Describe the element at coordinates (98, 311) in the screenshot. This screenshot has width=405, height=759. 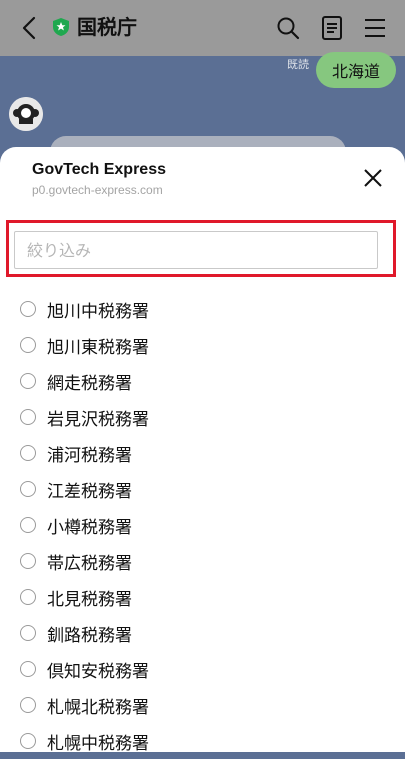
I see `option-label: 旭川中税務署` at that location.